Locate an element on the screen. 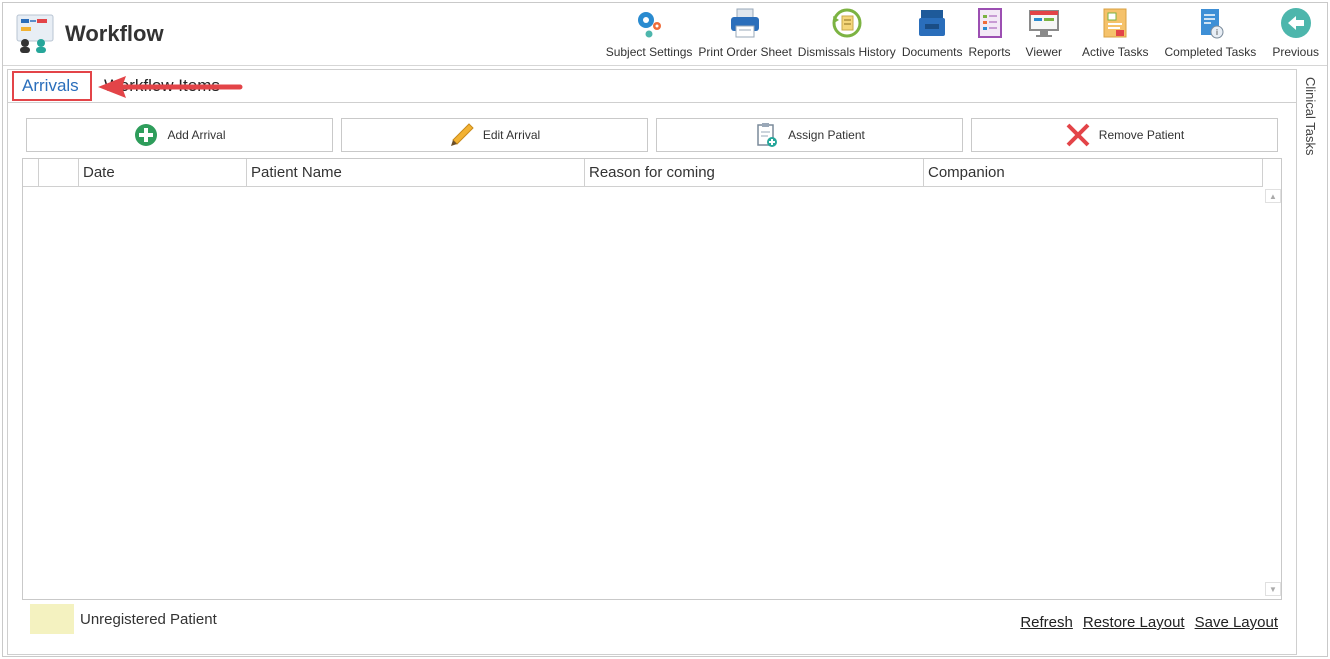 The image size is (1330, 659). documents-button: Documents is located at coordinates (932, 35).